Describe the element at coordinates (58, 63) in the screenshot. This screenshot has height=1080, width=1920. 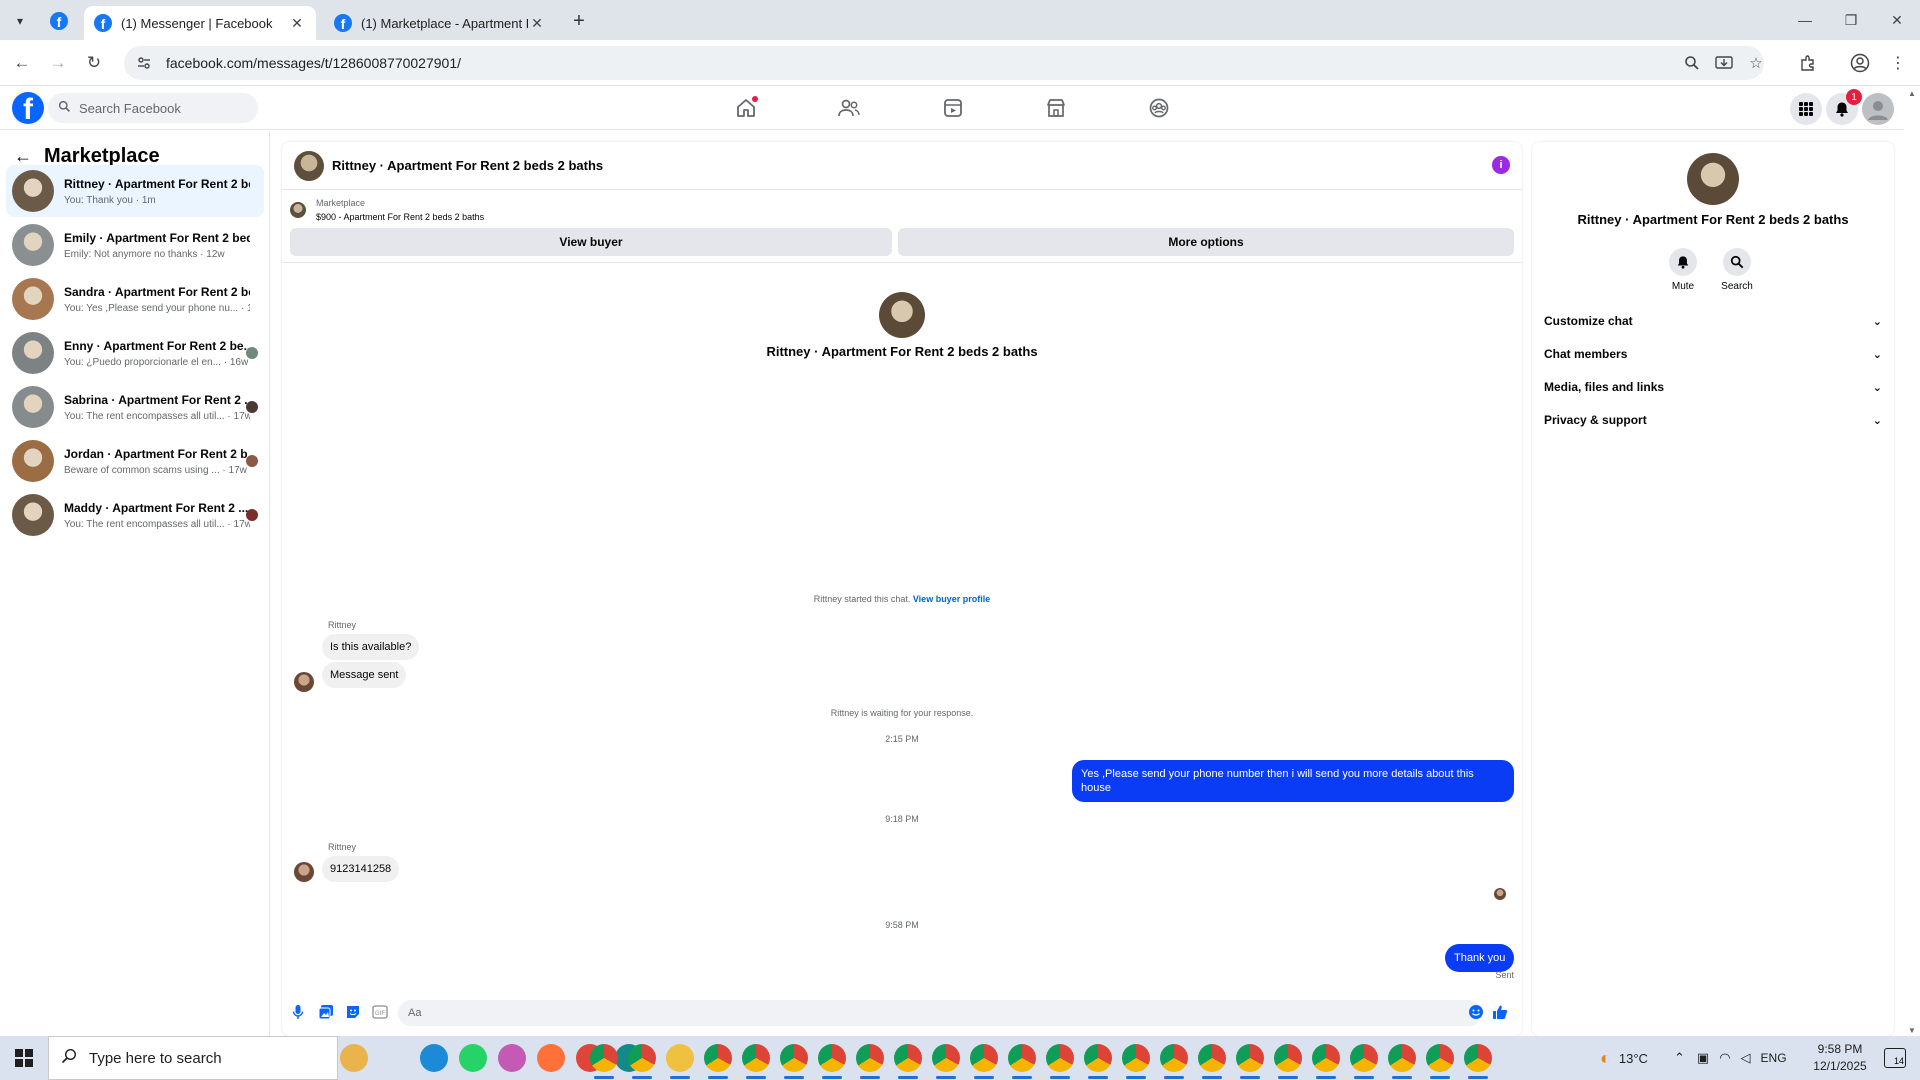
I see `forward-icon: →` at that location.